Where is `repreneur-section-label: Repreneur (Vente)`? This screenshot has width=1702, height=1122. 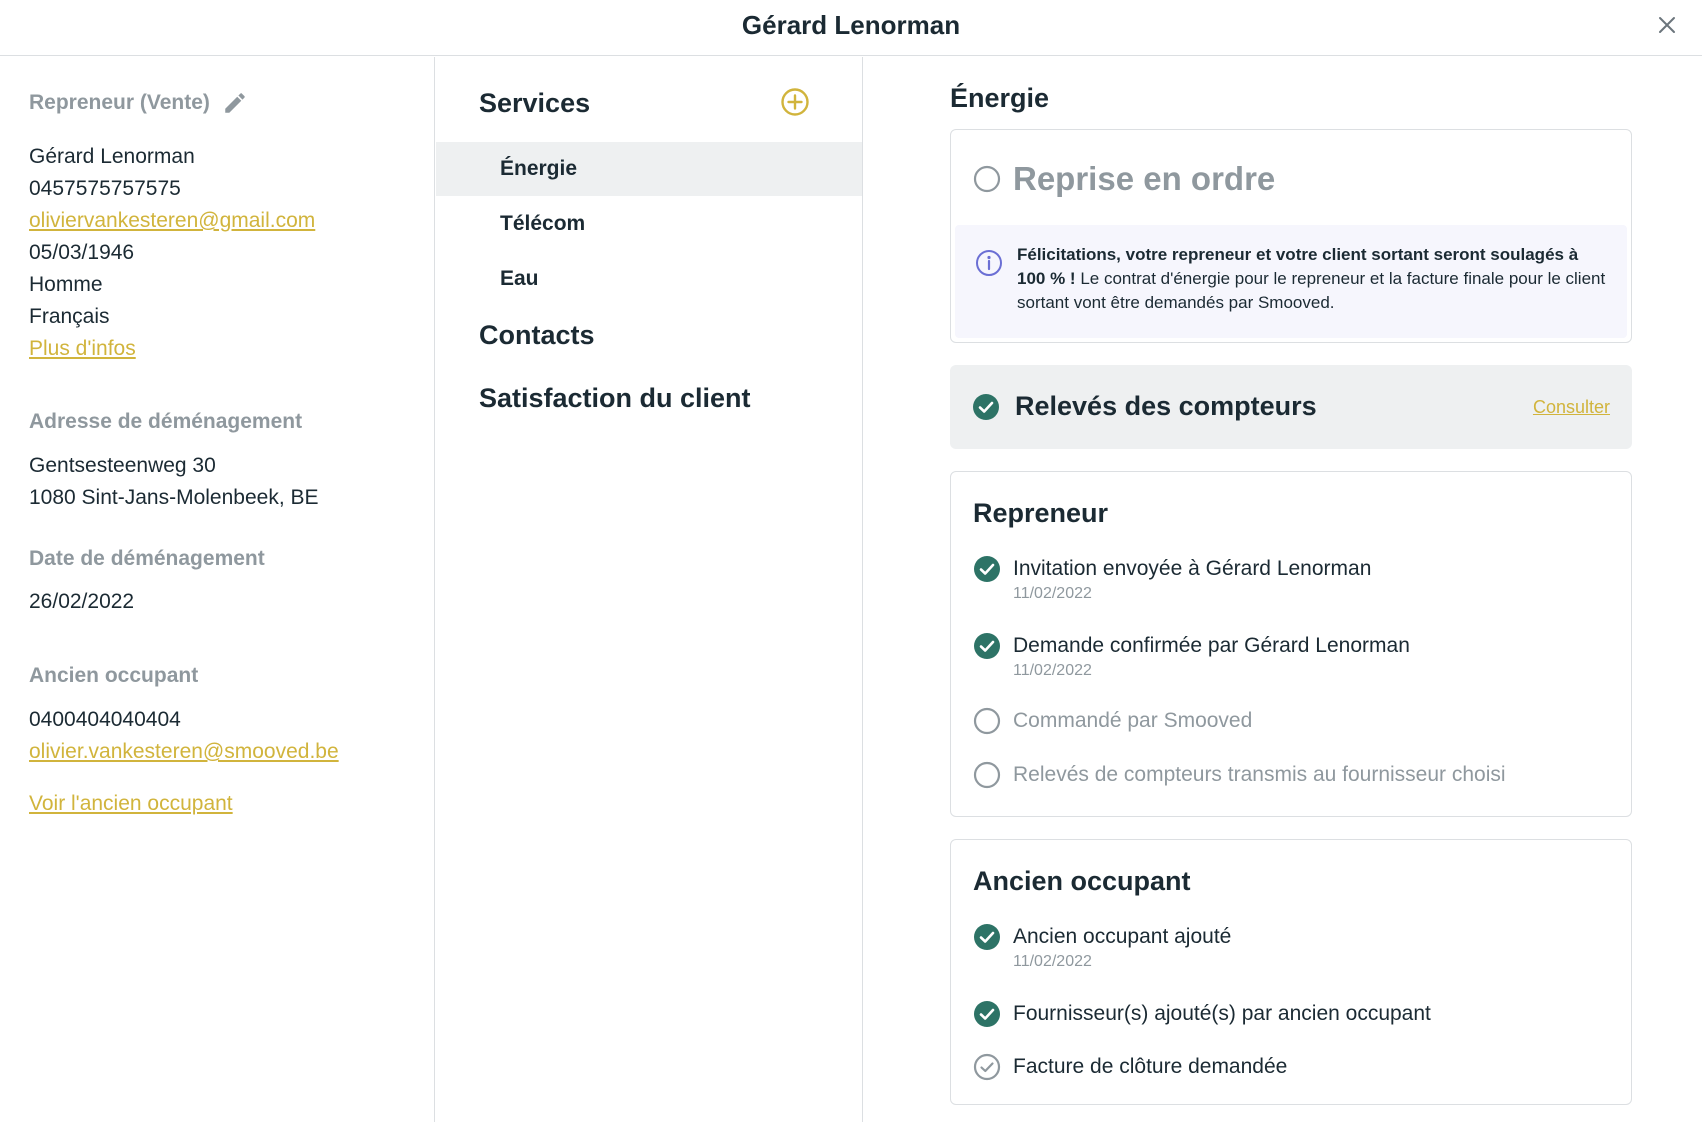 repreneur-section-label: Repreneur (Vente) is located at coordinates (138, 103).